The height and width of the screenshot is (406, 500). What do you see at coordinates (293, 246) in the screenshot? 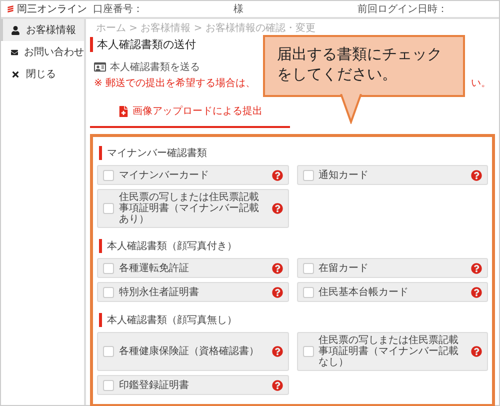
I see `group-title: 本人確認書類（顔写真付き）` at bounding box center [293, 246].